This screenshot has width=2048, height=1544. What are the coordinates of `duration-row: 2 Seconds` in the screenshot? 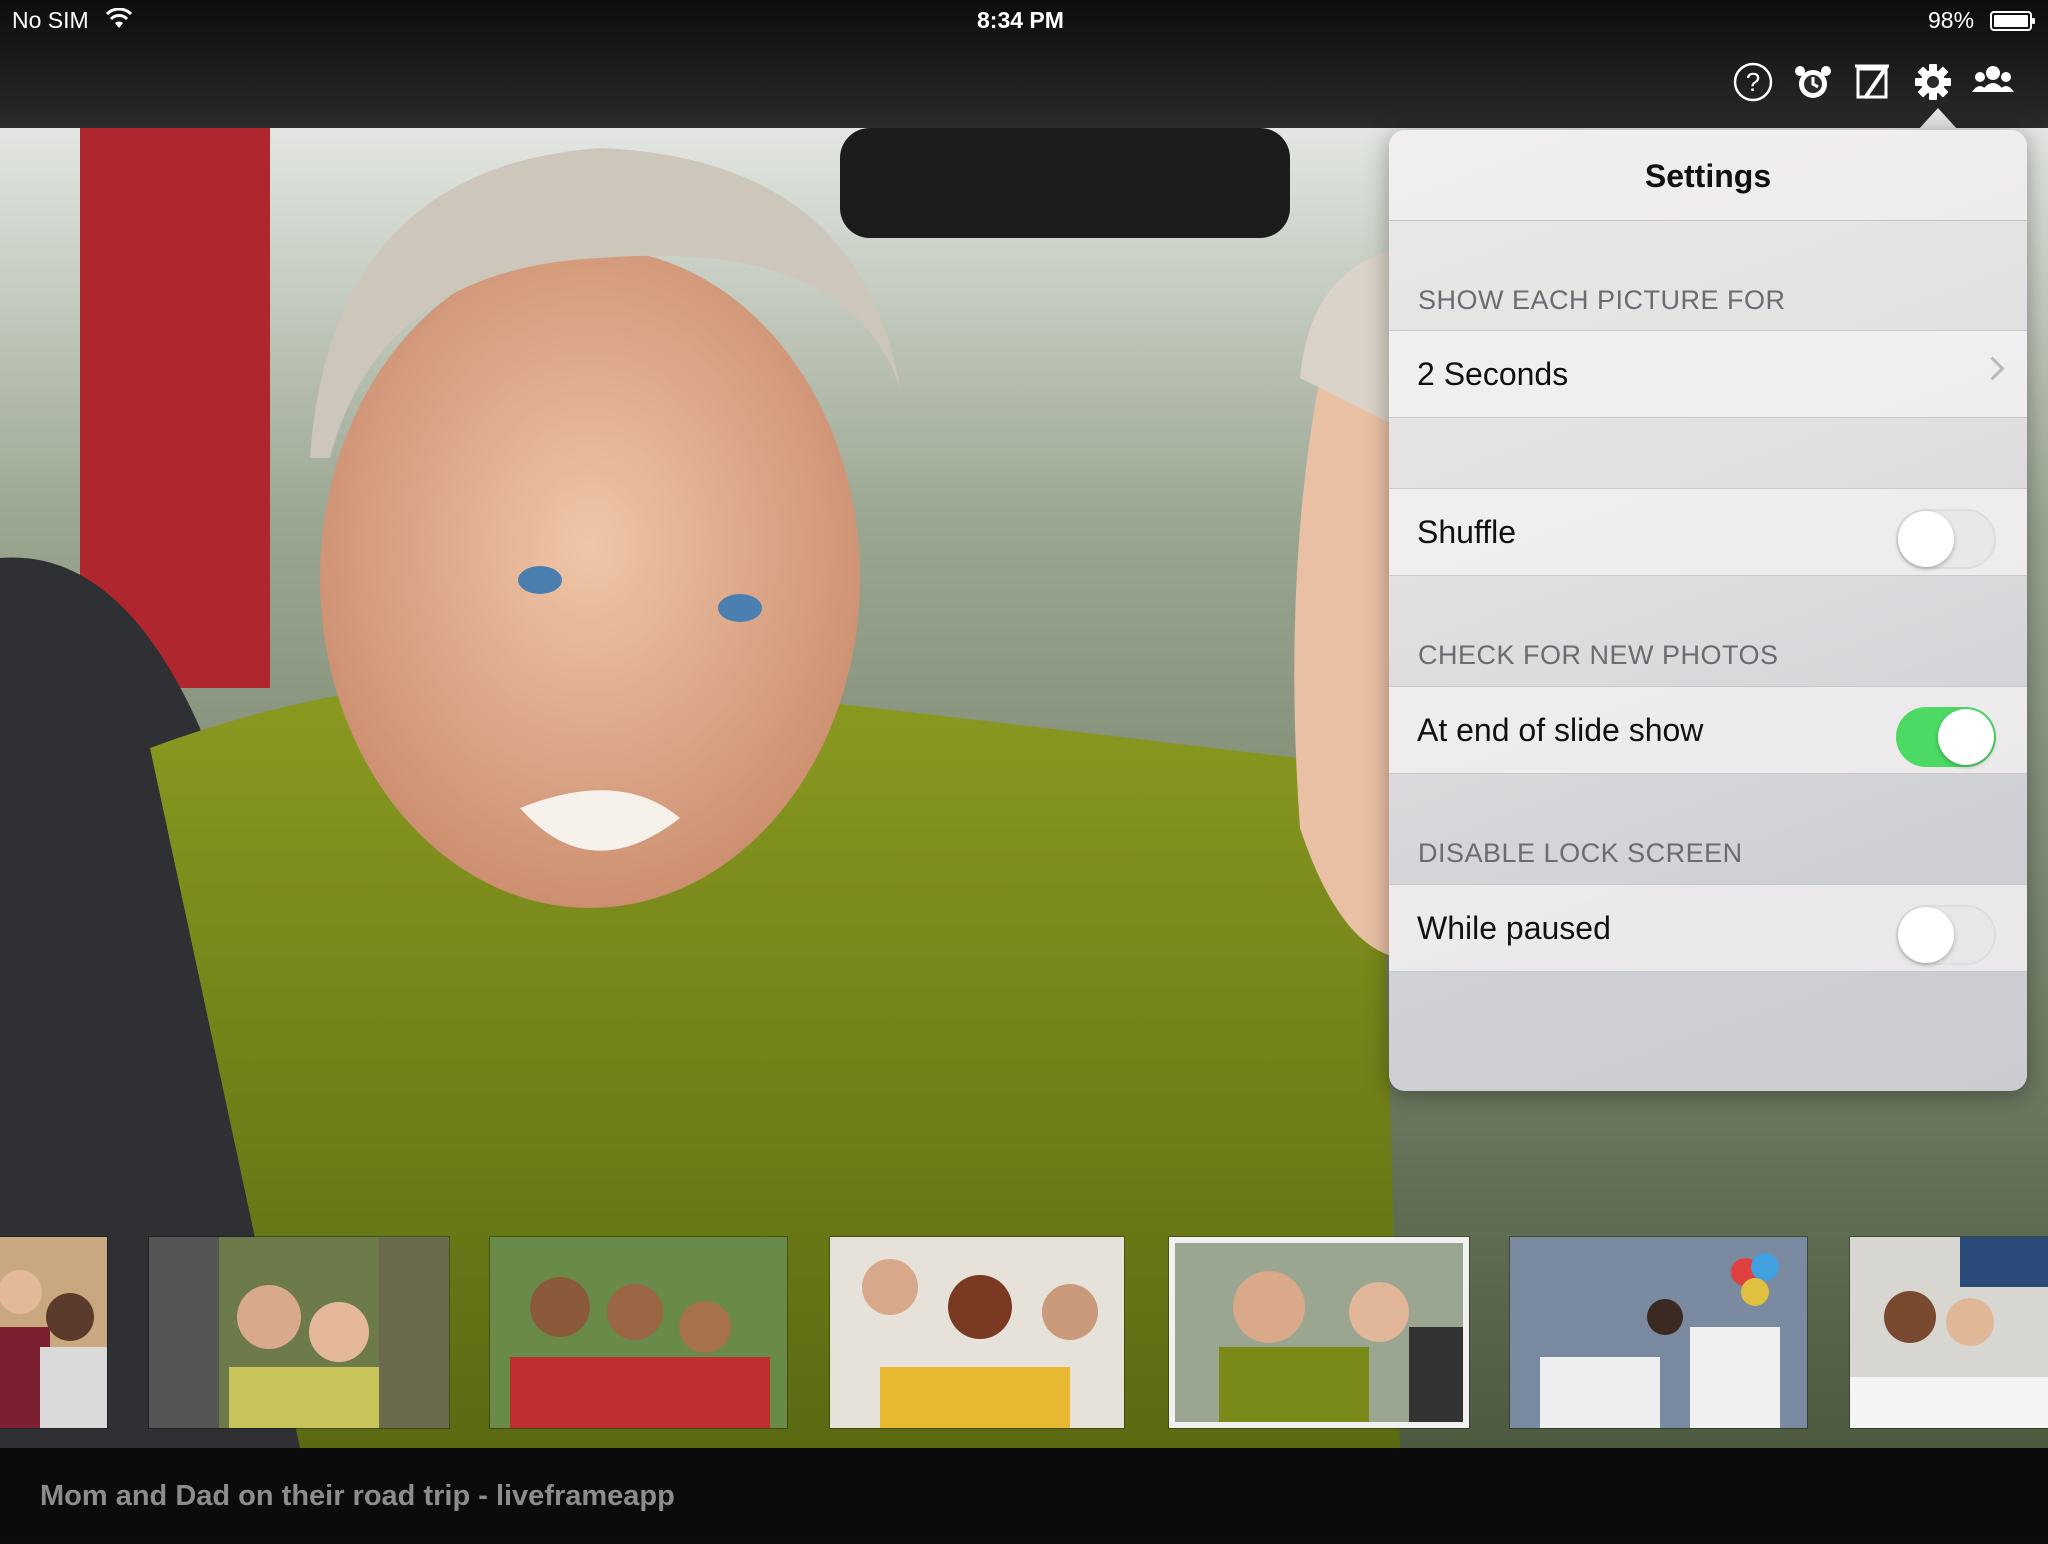 It's located at (1708, 374).